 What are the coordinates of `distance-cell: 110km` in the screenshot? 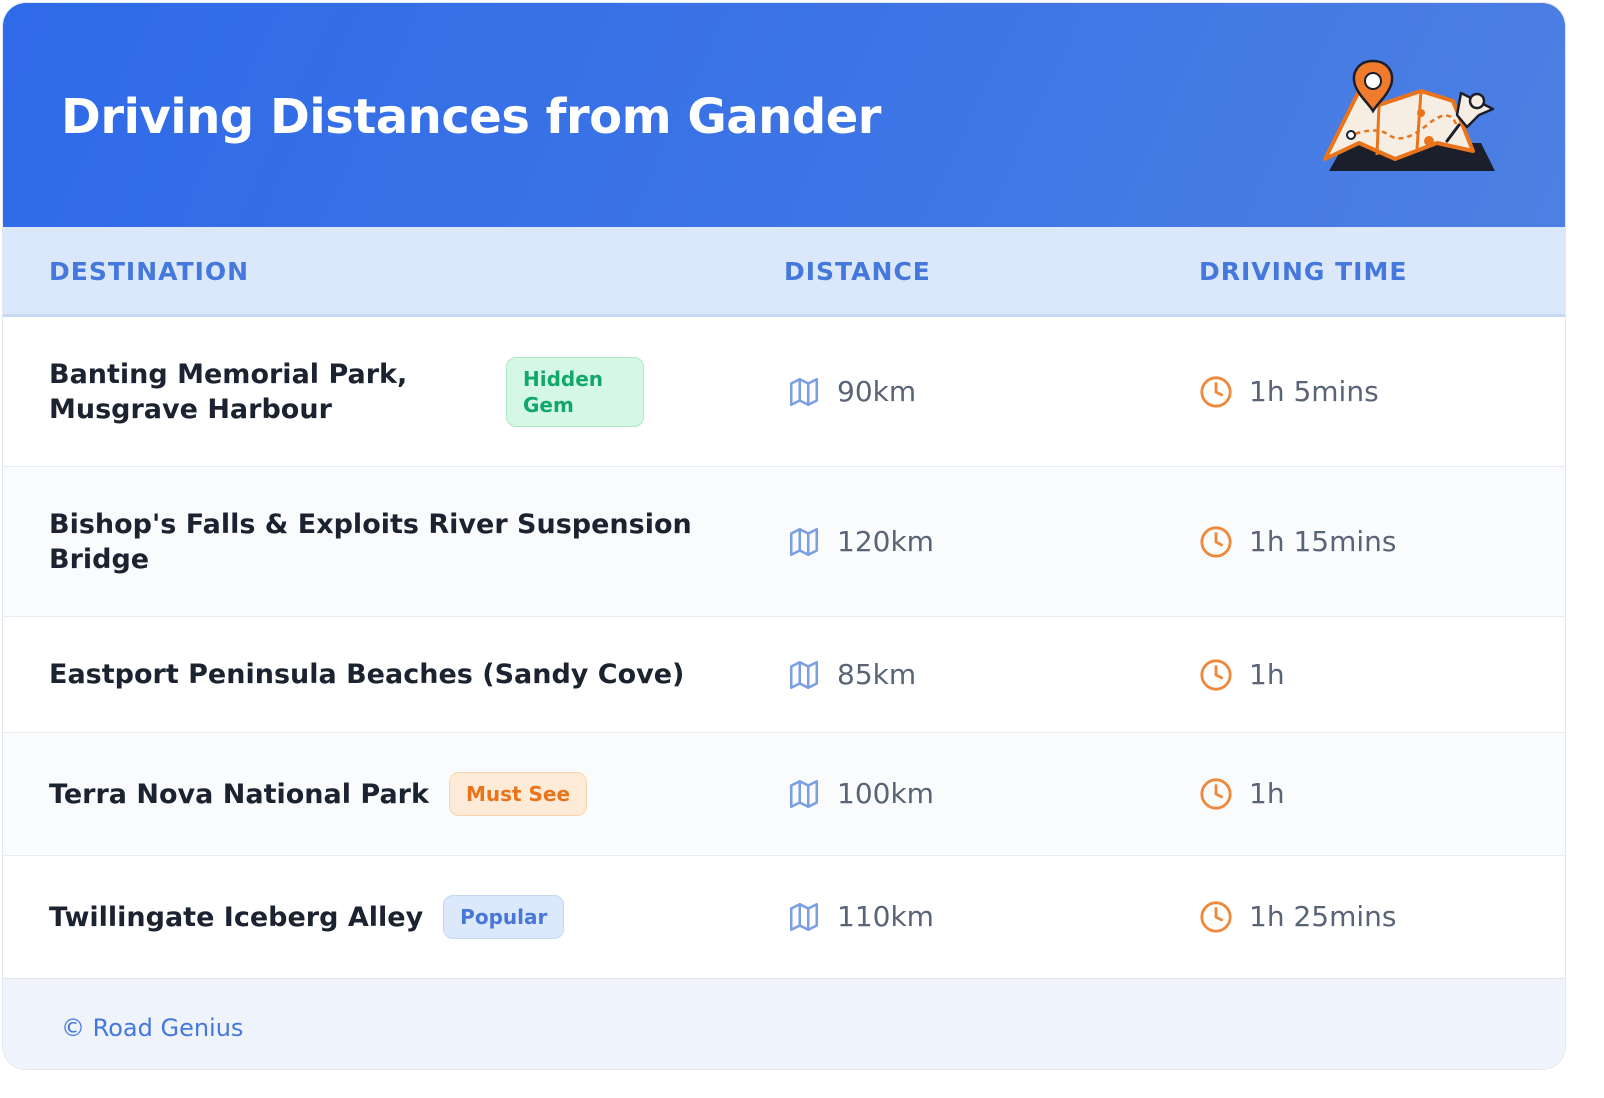 It's located at (860, 917).